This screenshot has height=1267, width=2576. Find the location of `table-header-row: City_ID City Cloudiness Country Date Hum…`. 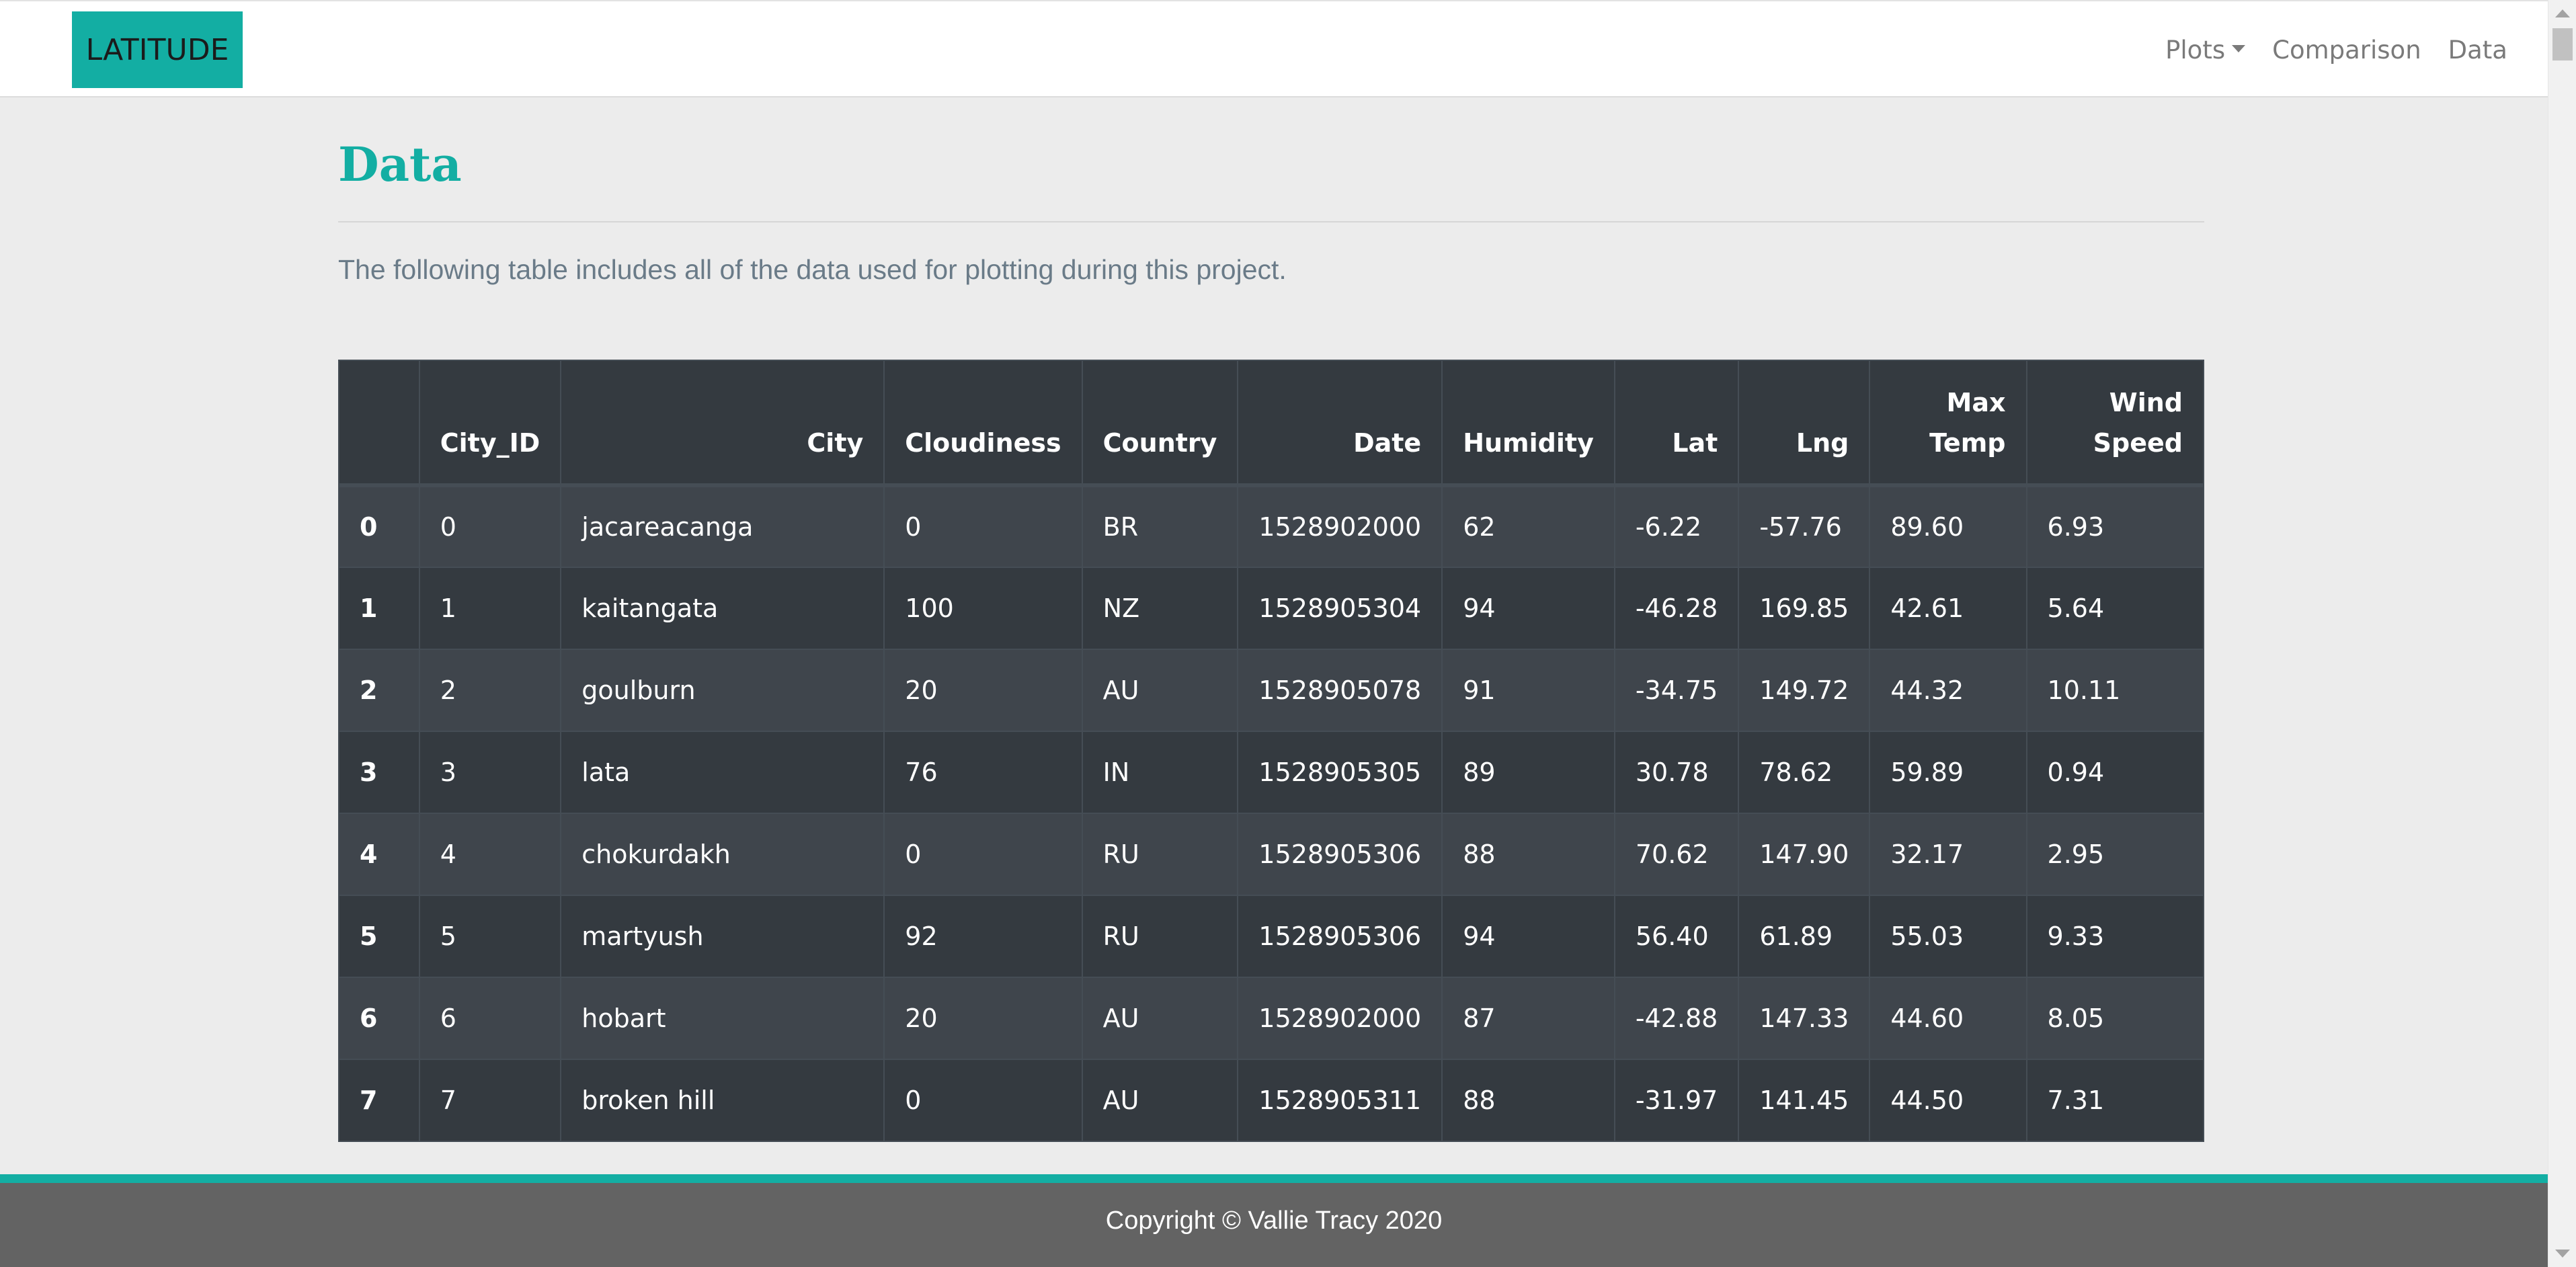

table-header-row: City_ID City Cloudiness Country Date Hum… is located at coordinates (1271, 423).